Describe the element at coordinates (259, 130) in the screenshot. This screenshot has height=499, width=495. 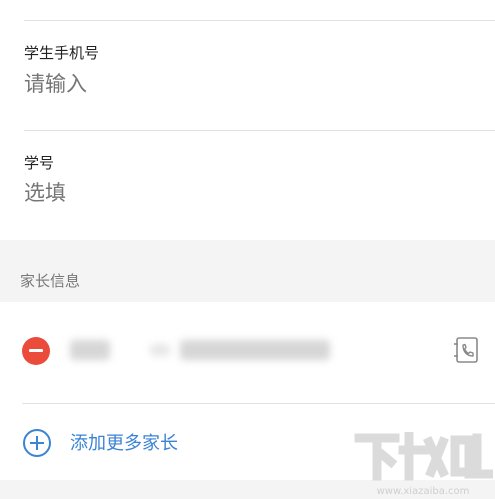
I see `field-divider` at that location.